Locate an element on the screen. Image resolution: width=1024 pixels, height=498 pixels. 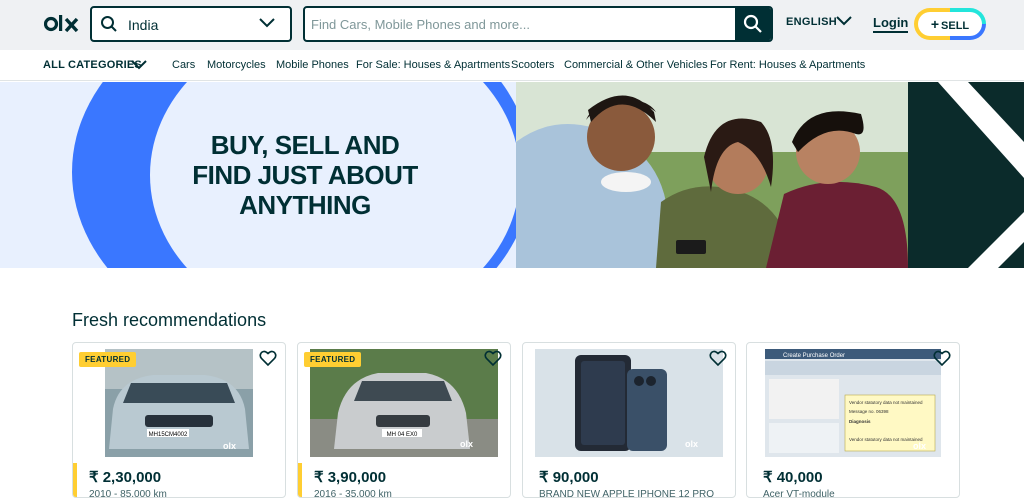
sell-button: + SELL is located at coordinates (950, 24).